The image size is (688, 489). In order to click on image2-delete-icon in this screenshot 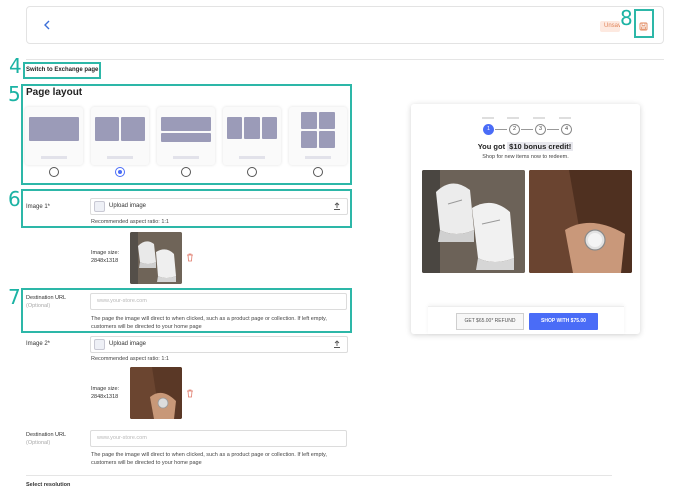, I will do `click(190, 393)`.